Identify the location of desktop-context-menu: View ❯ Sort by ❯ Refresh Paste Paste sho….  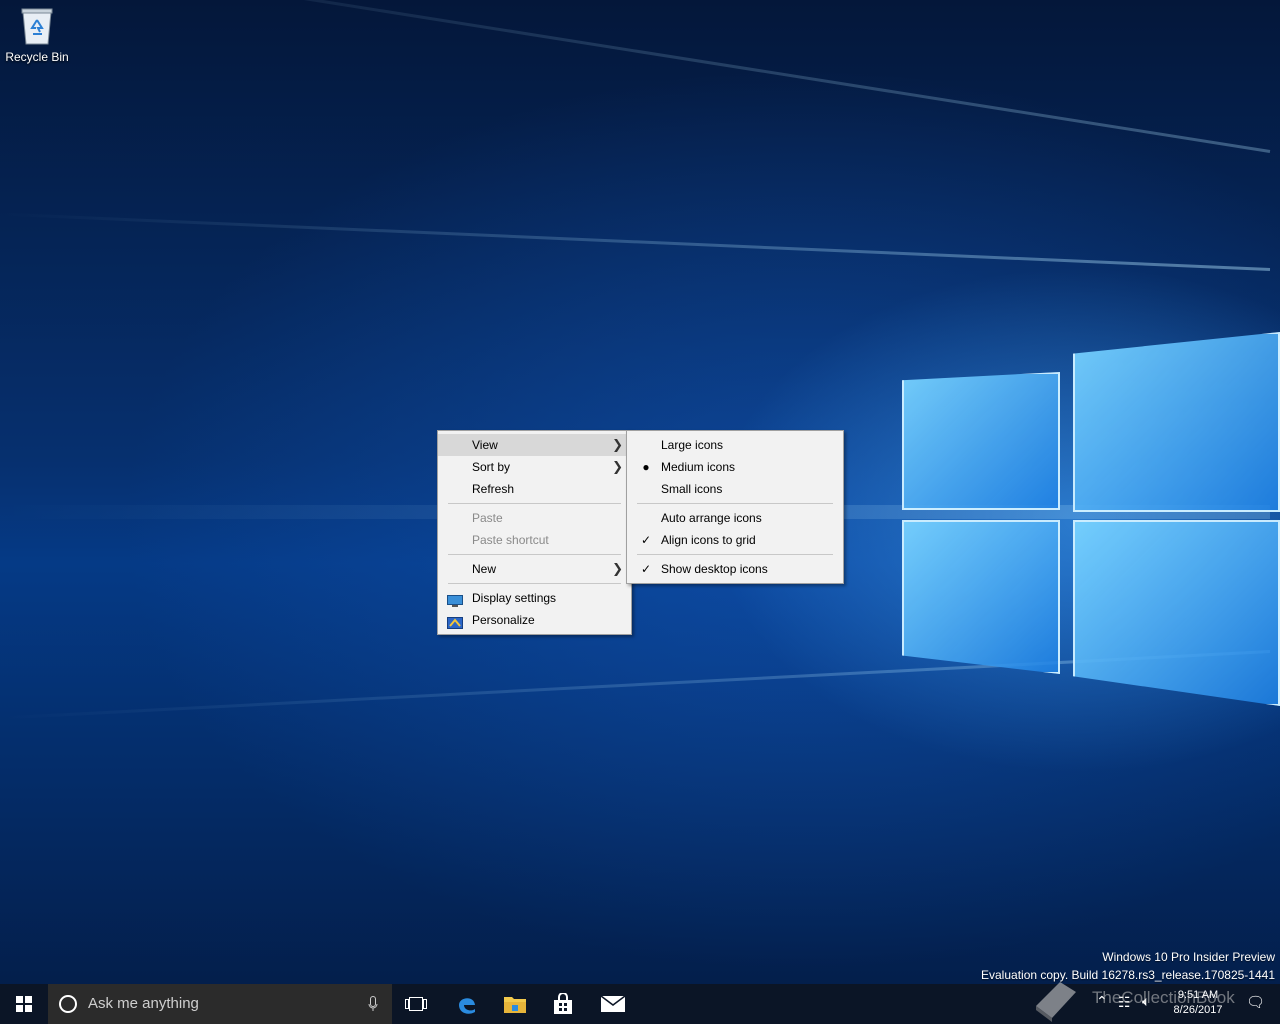
(534, 532).